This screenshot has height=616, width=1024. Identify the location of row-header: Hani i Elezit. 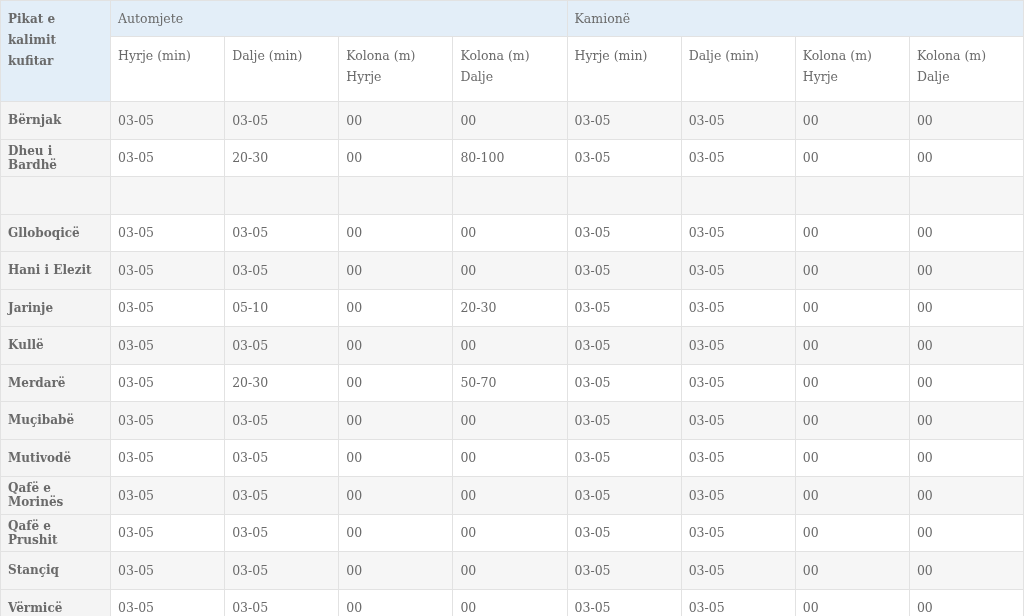
(50, 270).